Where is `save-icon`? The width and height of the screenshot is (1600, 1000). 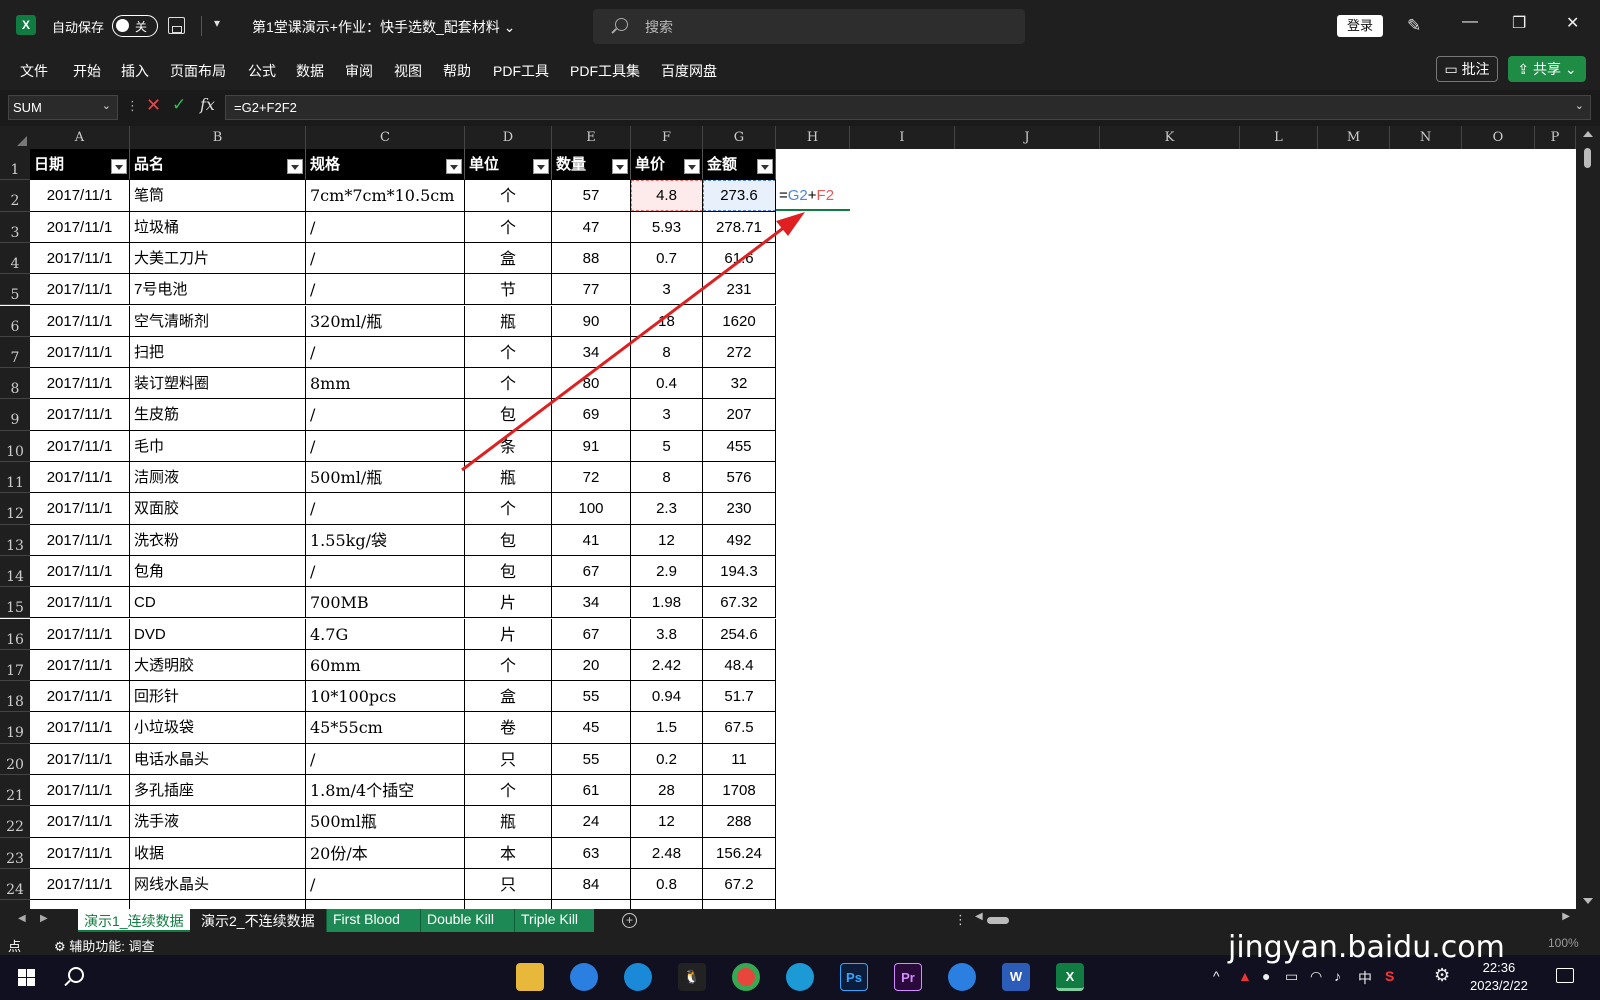
save-icon is located at coordinates (176, 25).